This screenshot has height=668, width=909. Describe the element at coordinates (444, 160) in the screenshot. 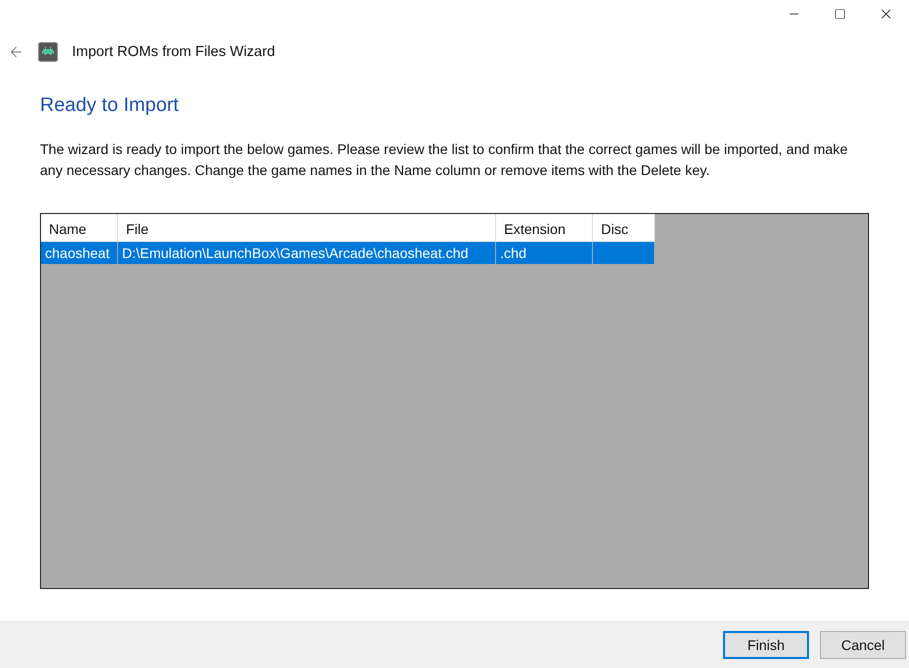

I see `description-text: The wizard is ready to import the below games. Please review the list to confirm that the correct games will be imported, and make any necessary changes. Change the game names in the Name column or remove items with the Delete key.` at that location.